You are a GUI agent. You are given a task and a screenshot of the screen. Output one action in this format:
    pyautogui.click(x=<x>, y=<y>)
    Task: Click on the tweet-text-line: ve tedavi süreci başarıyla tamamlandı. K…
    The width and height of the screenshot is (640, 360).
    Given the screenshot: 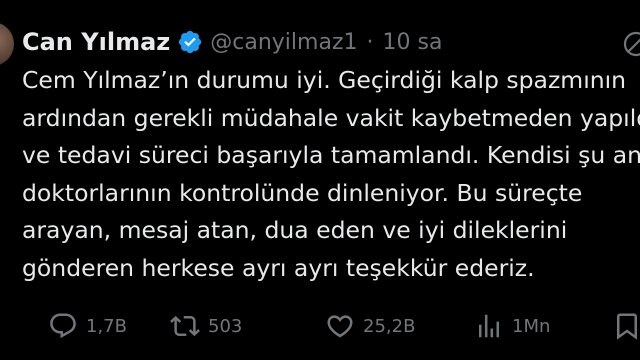 What is the action you would take?
    pyautogui.click(x=331, y=155)
    